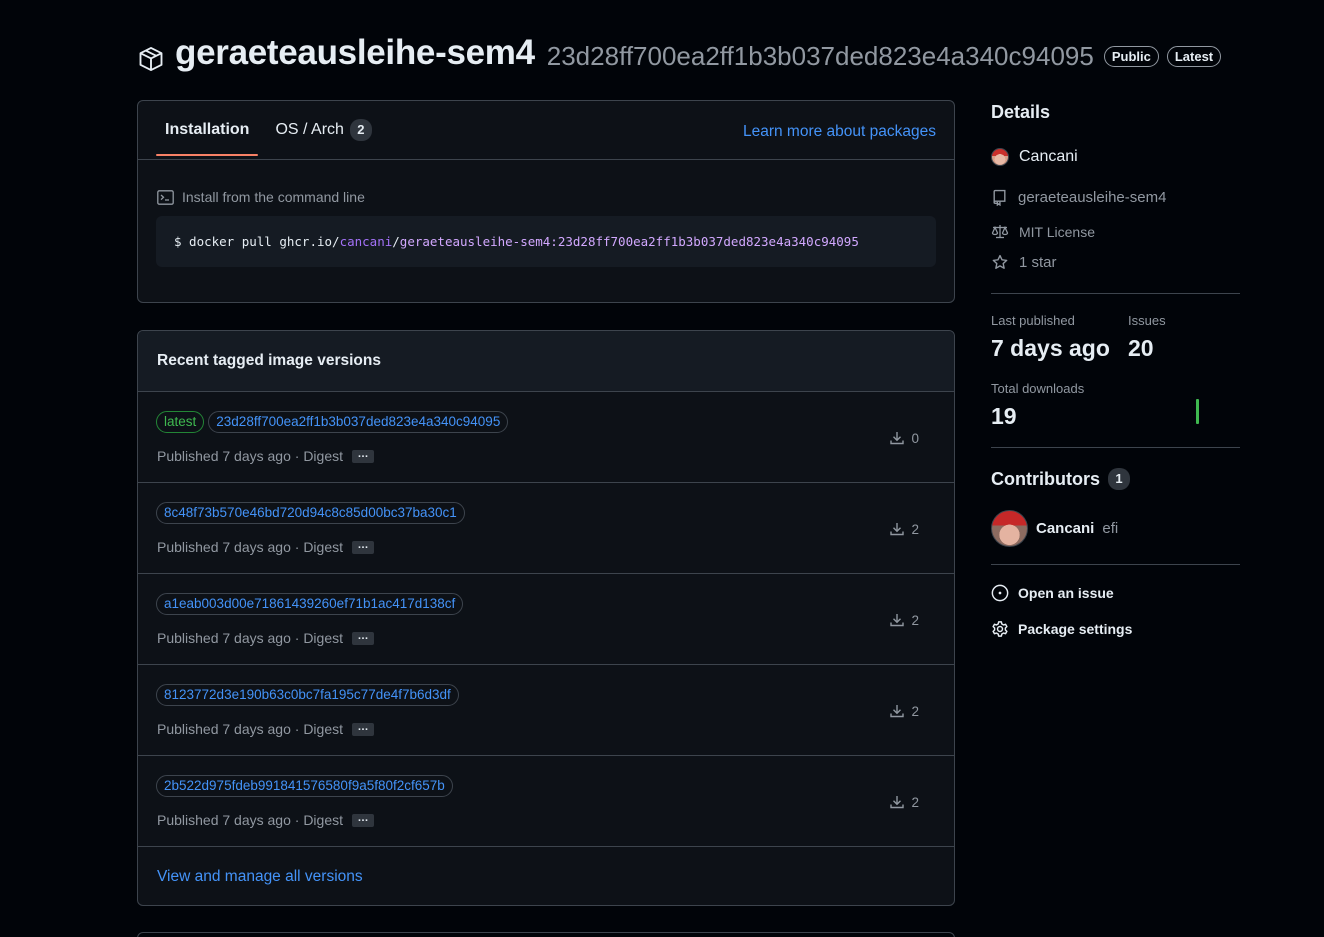  Describe the element at coordinates (1021, 112) in the screenshot. I see `details-title: Details` at that location.